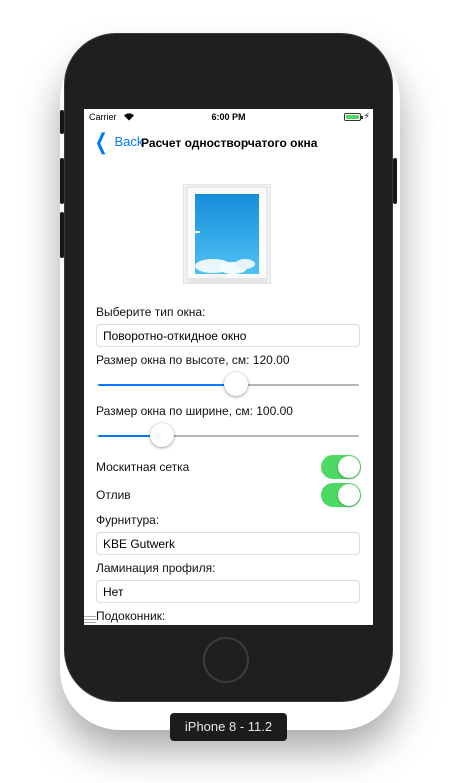 This screenshot has width=457, height=783. What do you see at coordinates (62, 235) in the screenshot?
I see `volume-down-button` at bounding box center [62, 235].